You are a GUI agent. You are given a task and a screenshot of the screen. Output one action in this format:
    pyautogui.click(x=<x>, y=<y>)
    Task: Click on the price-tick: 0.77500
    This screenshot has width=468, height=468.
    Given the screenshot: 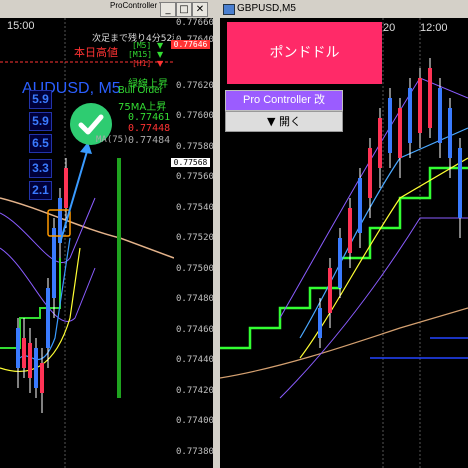 What is the action you would take?
    pyautogui.click(x=194, y=269)
    